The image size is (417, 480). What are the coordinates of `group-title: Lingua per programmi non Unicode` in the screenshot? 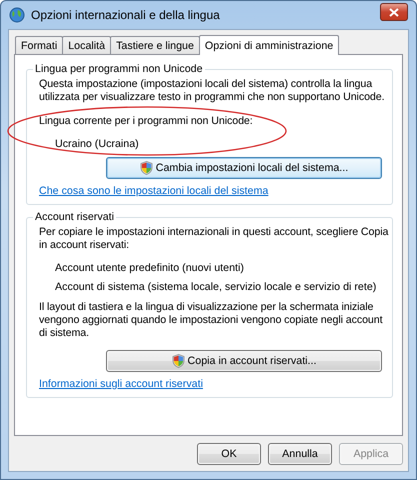 It's located at (119, 69).